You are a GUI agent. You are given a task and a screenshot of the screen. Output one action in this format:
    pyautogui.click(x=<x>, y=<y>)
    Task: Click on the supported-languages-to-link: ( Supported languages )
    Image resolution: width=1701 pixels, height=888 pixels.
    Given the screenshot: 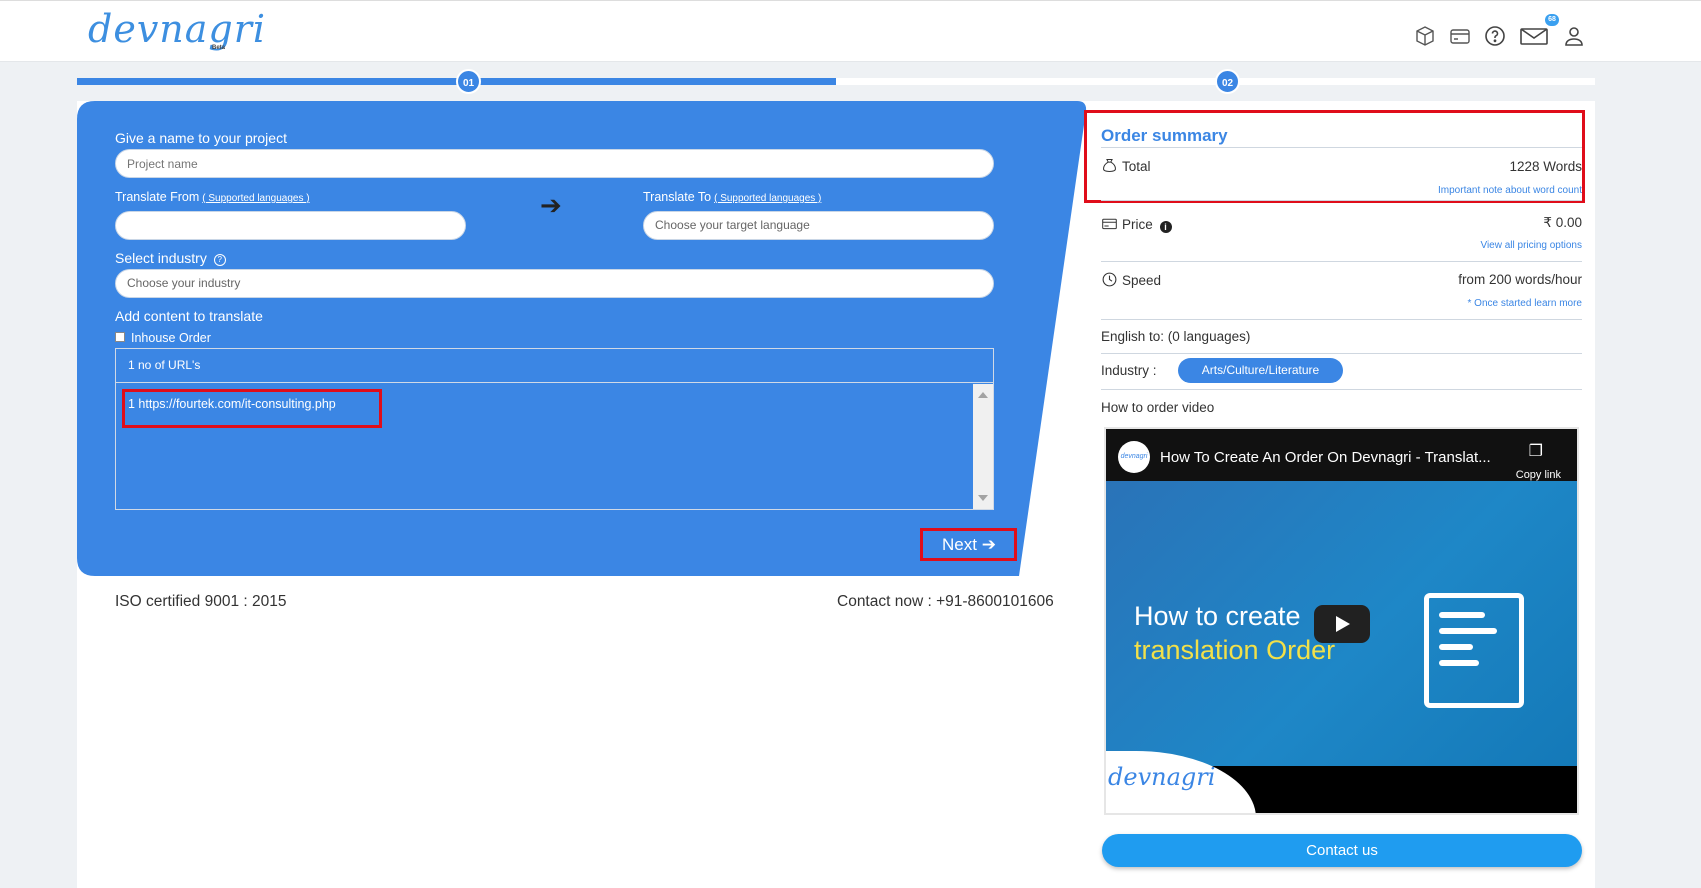 What is the action you would take?
    pyautogui.click(x=767, y=198)
    